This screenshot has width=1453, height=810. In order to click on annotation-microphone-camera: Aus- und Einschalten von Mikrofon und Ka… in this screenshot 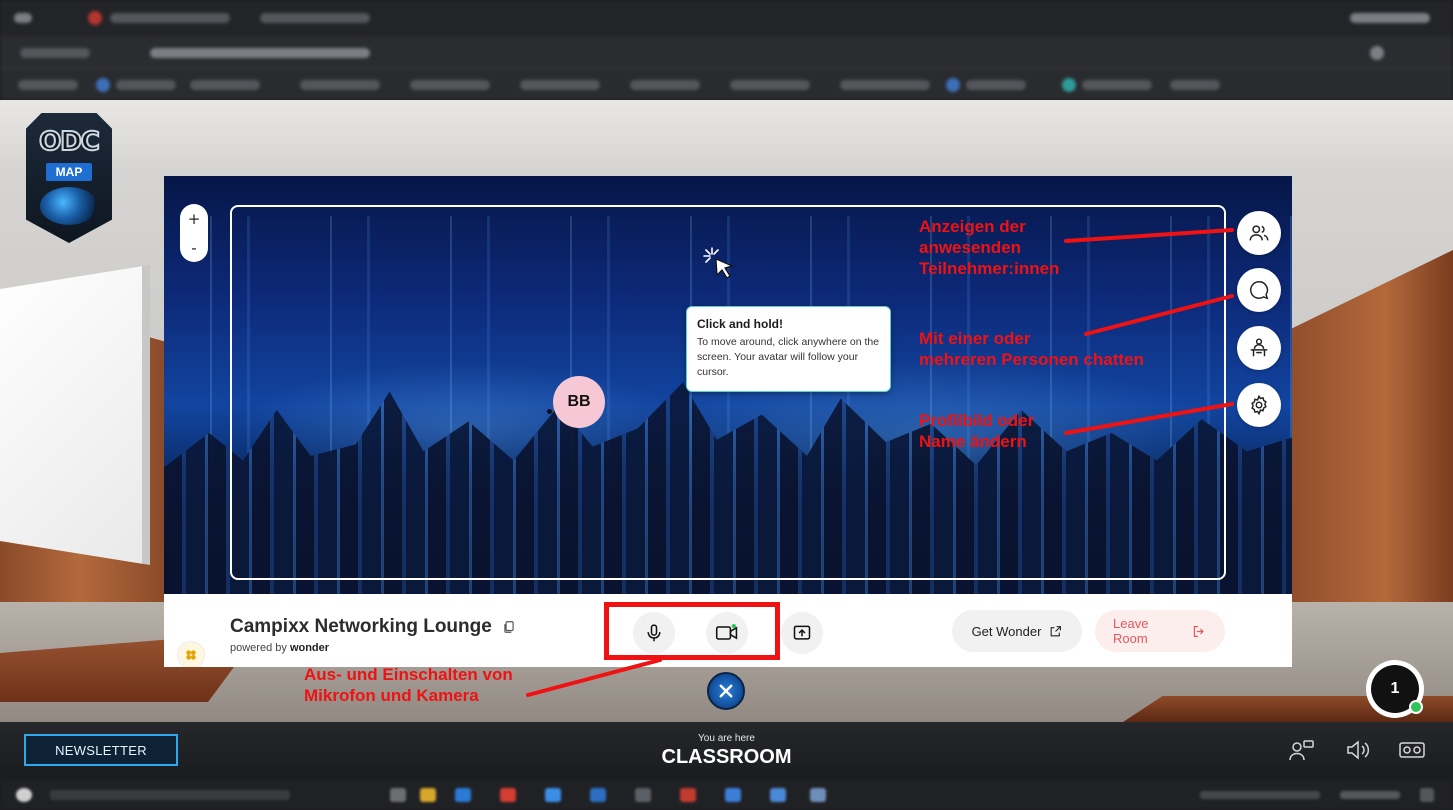, I will do `click(408, 685)`.